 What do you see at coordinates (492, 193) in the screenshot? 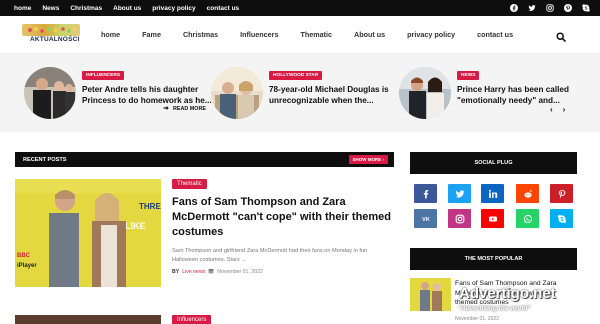
I see `linkedin-icon` at bounding box center [492, 193].